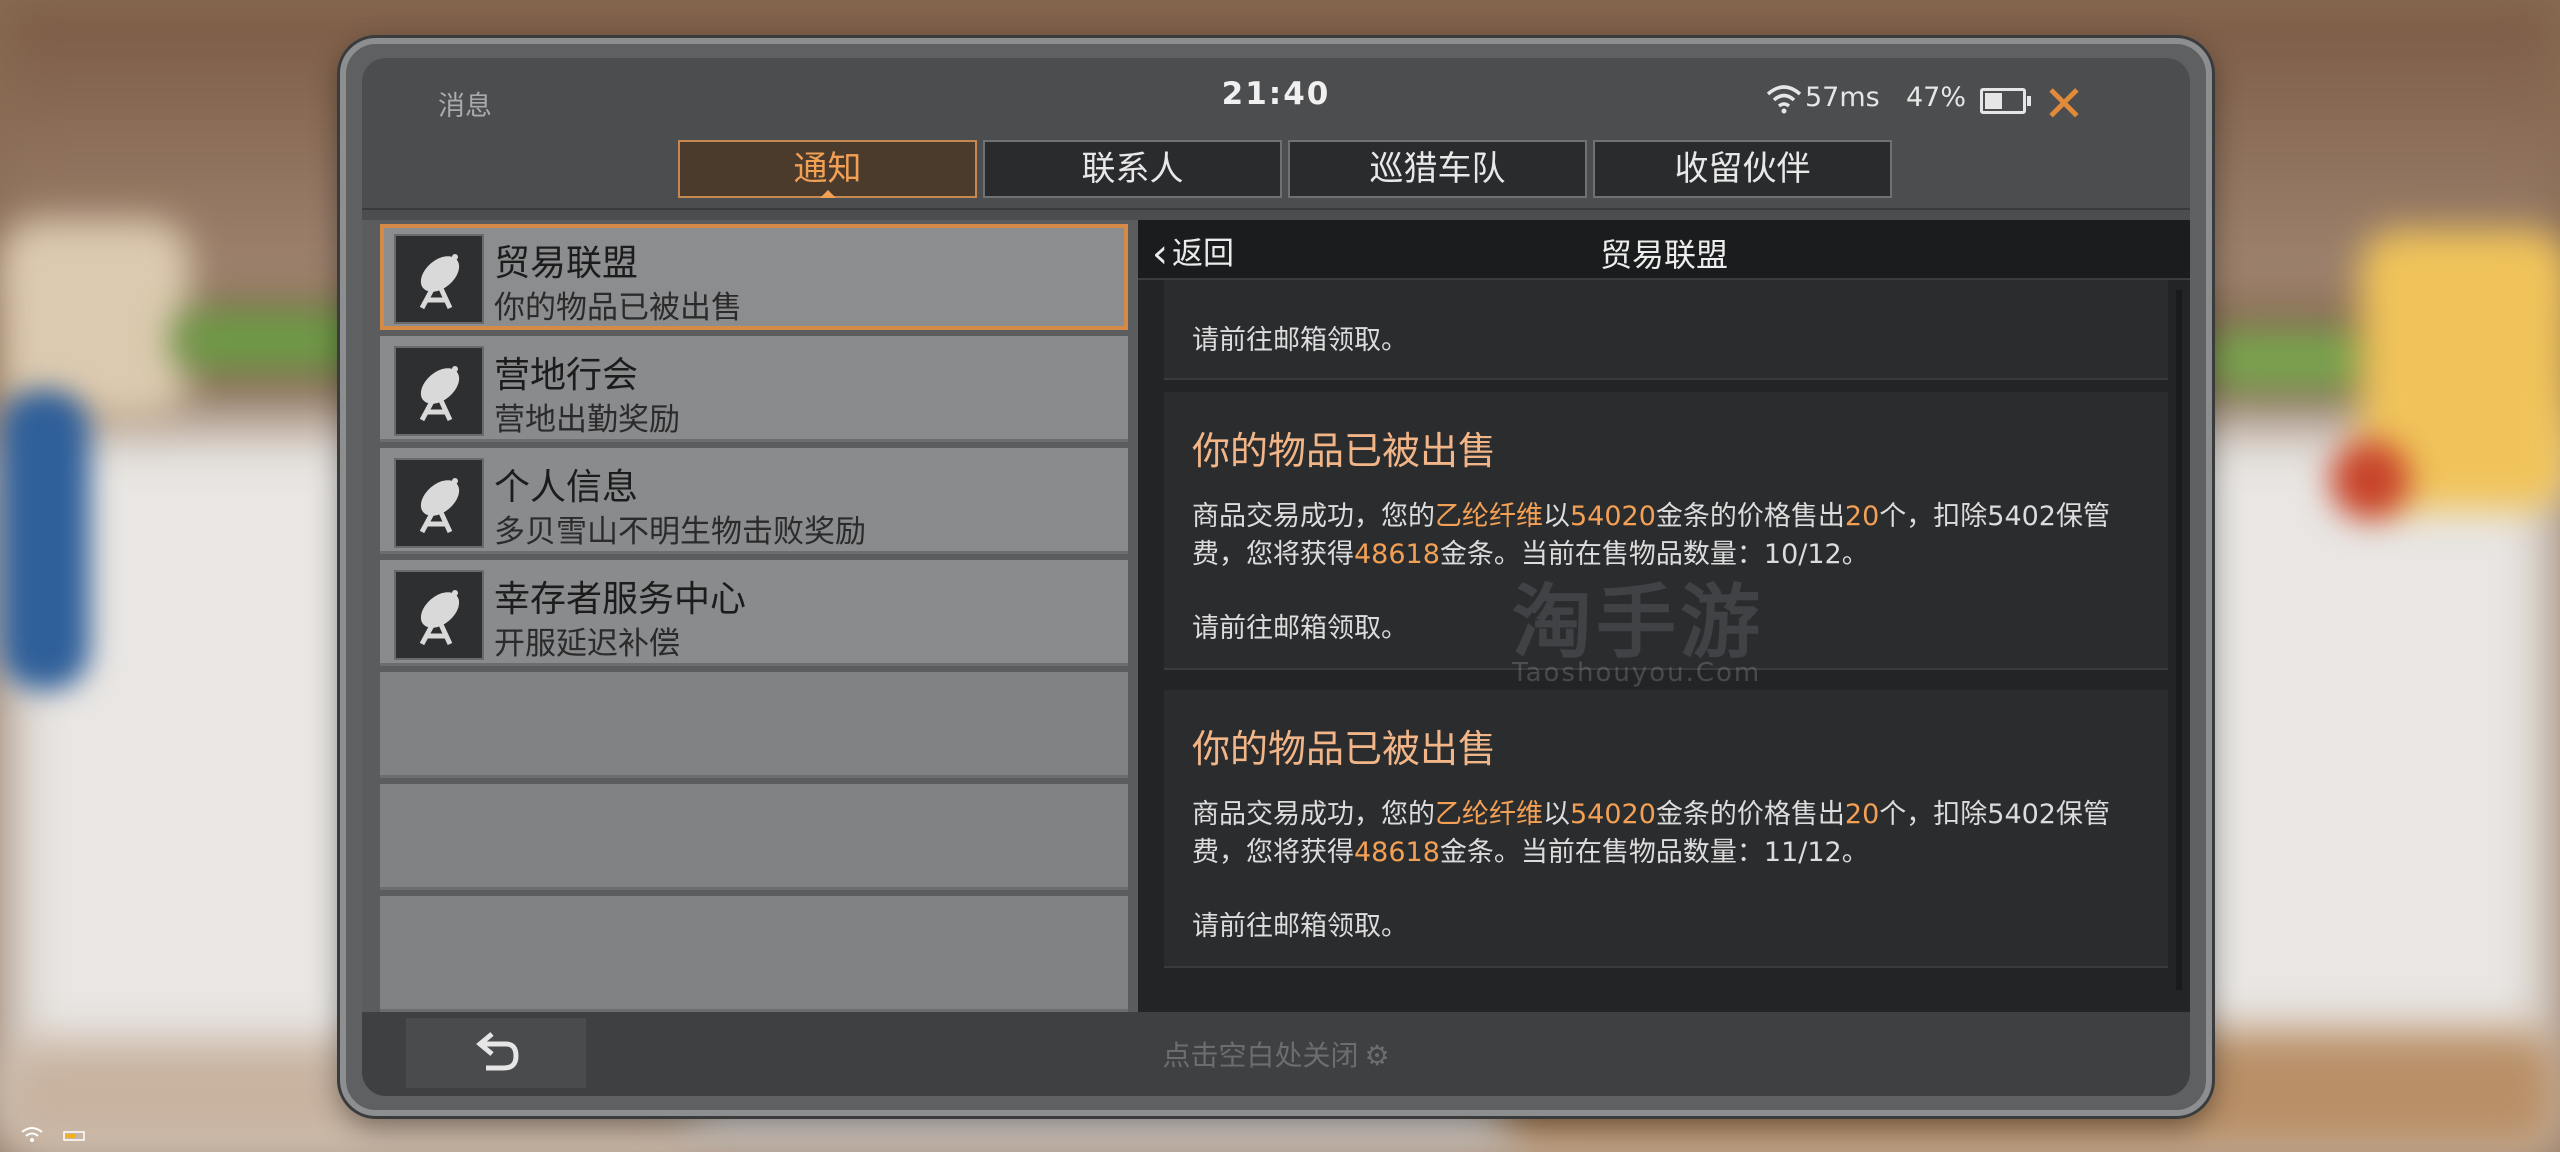  Describe the element at coordinates (2179, 640) in the screenshot. I see `scrollbar` at that location.